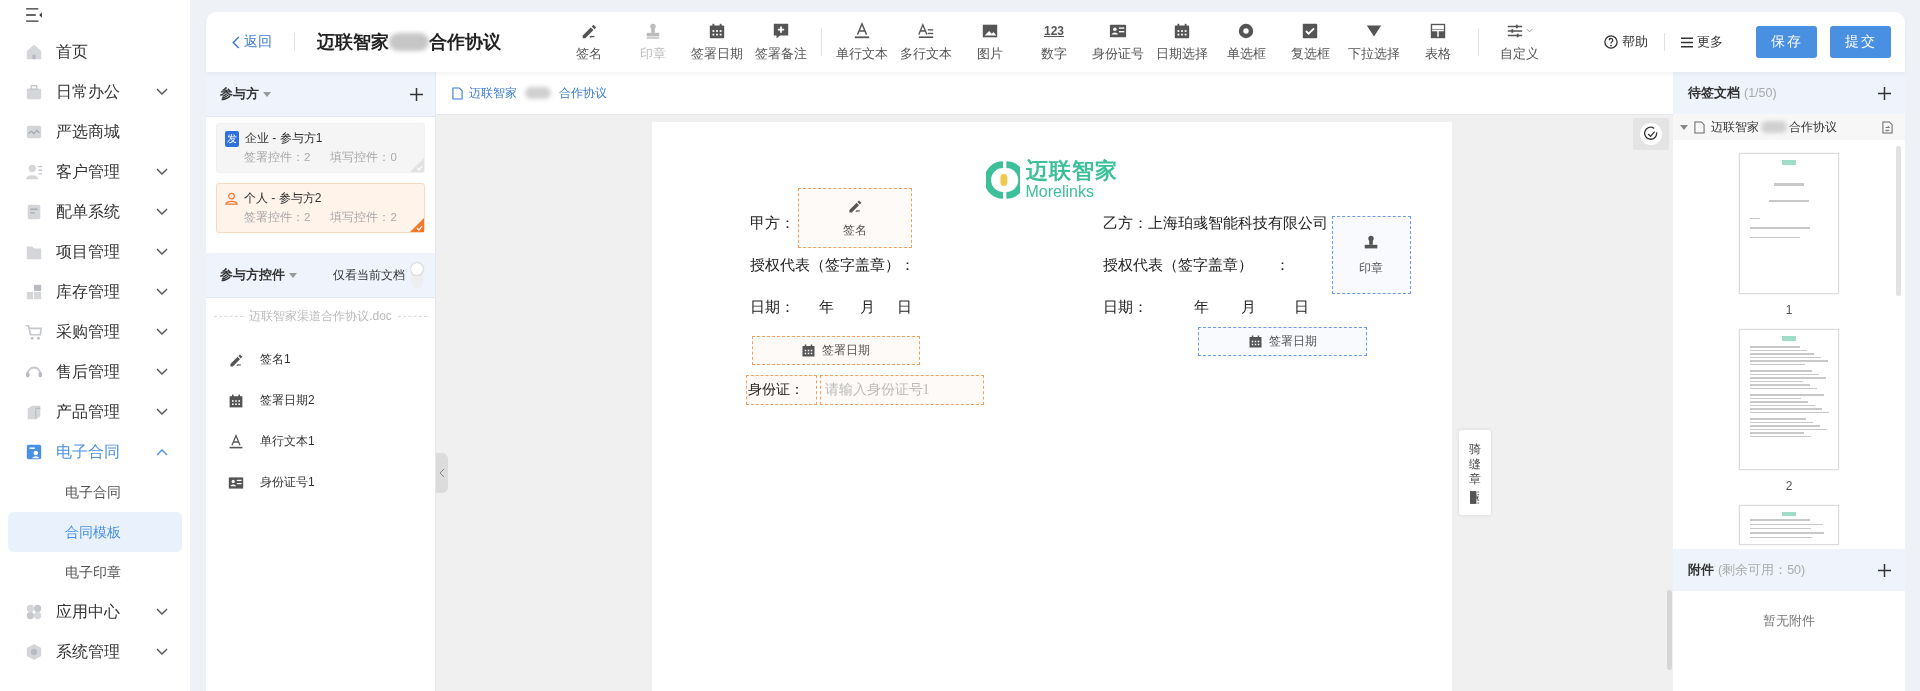 This screenshot has width=1920, height=691. I want to click on logo-text: 迈联智家, so click(1071, 171).